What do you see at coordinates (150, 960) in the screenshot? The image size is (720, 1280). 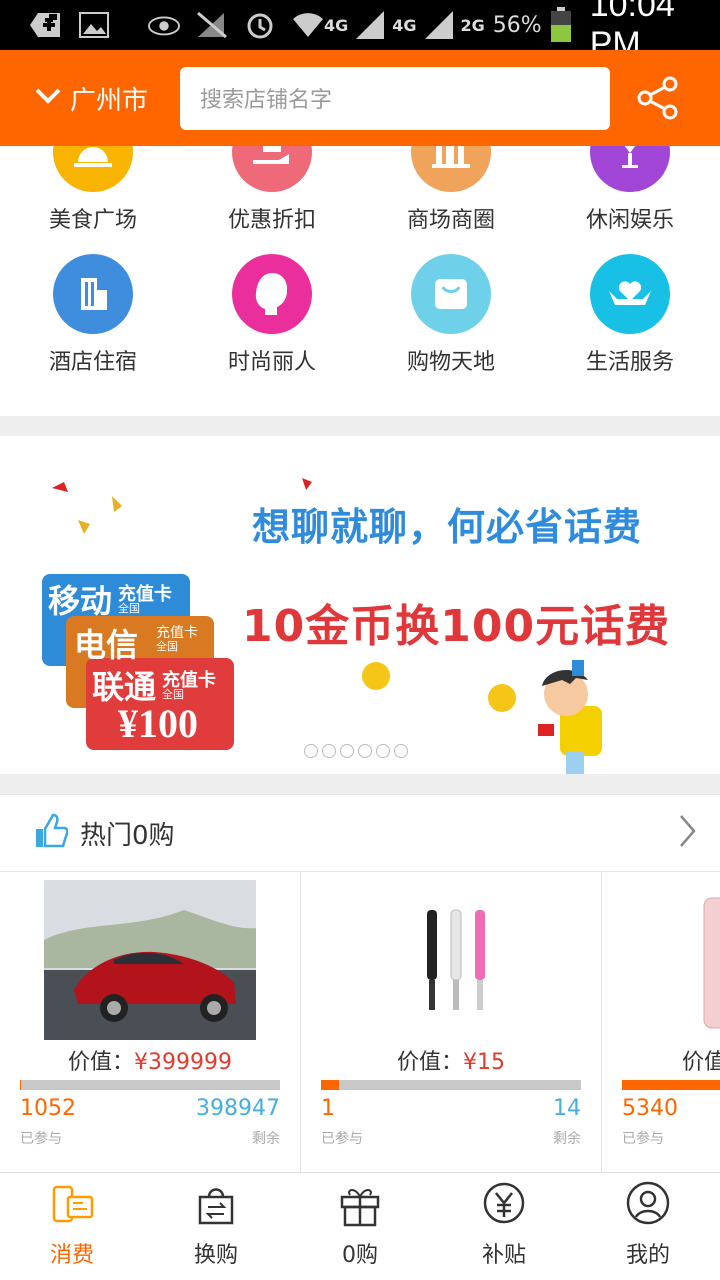 I see `car-image` at bounding box center [150, 960].